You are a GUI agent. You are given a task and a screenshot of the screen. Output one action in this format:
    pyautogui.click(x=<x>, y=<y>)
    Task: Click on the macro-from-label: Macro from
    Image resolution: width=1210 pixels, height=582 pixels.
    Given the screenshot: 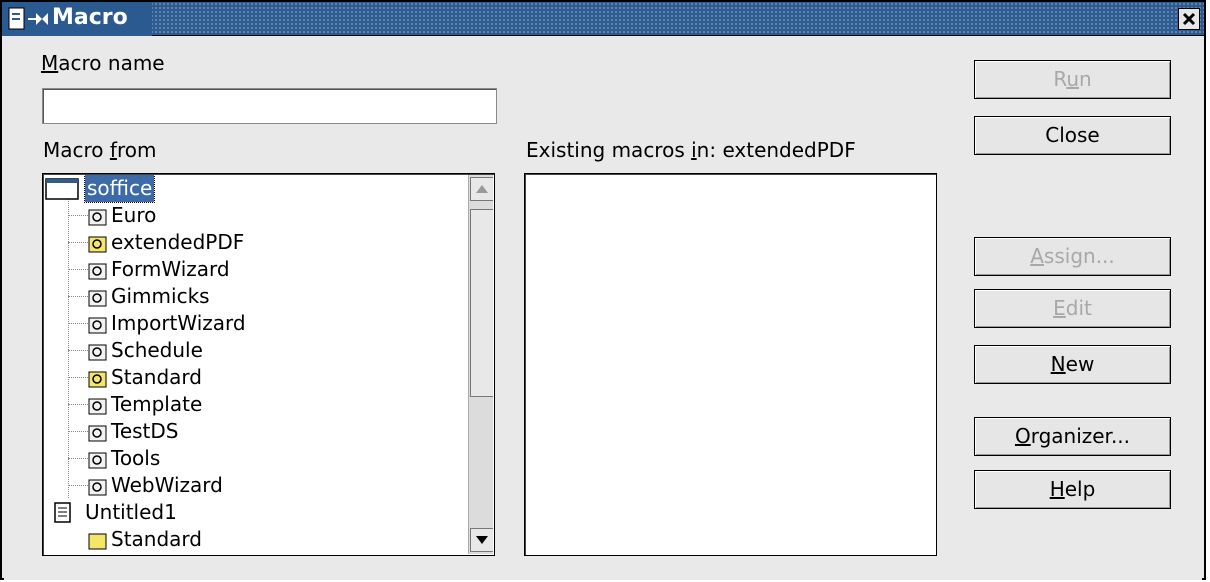 What is the action you would take?
    pyautogui.click(x=100, y=150)
    